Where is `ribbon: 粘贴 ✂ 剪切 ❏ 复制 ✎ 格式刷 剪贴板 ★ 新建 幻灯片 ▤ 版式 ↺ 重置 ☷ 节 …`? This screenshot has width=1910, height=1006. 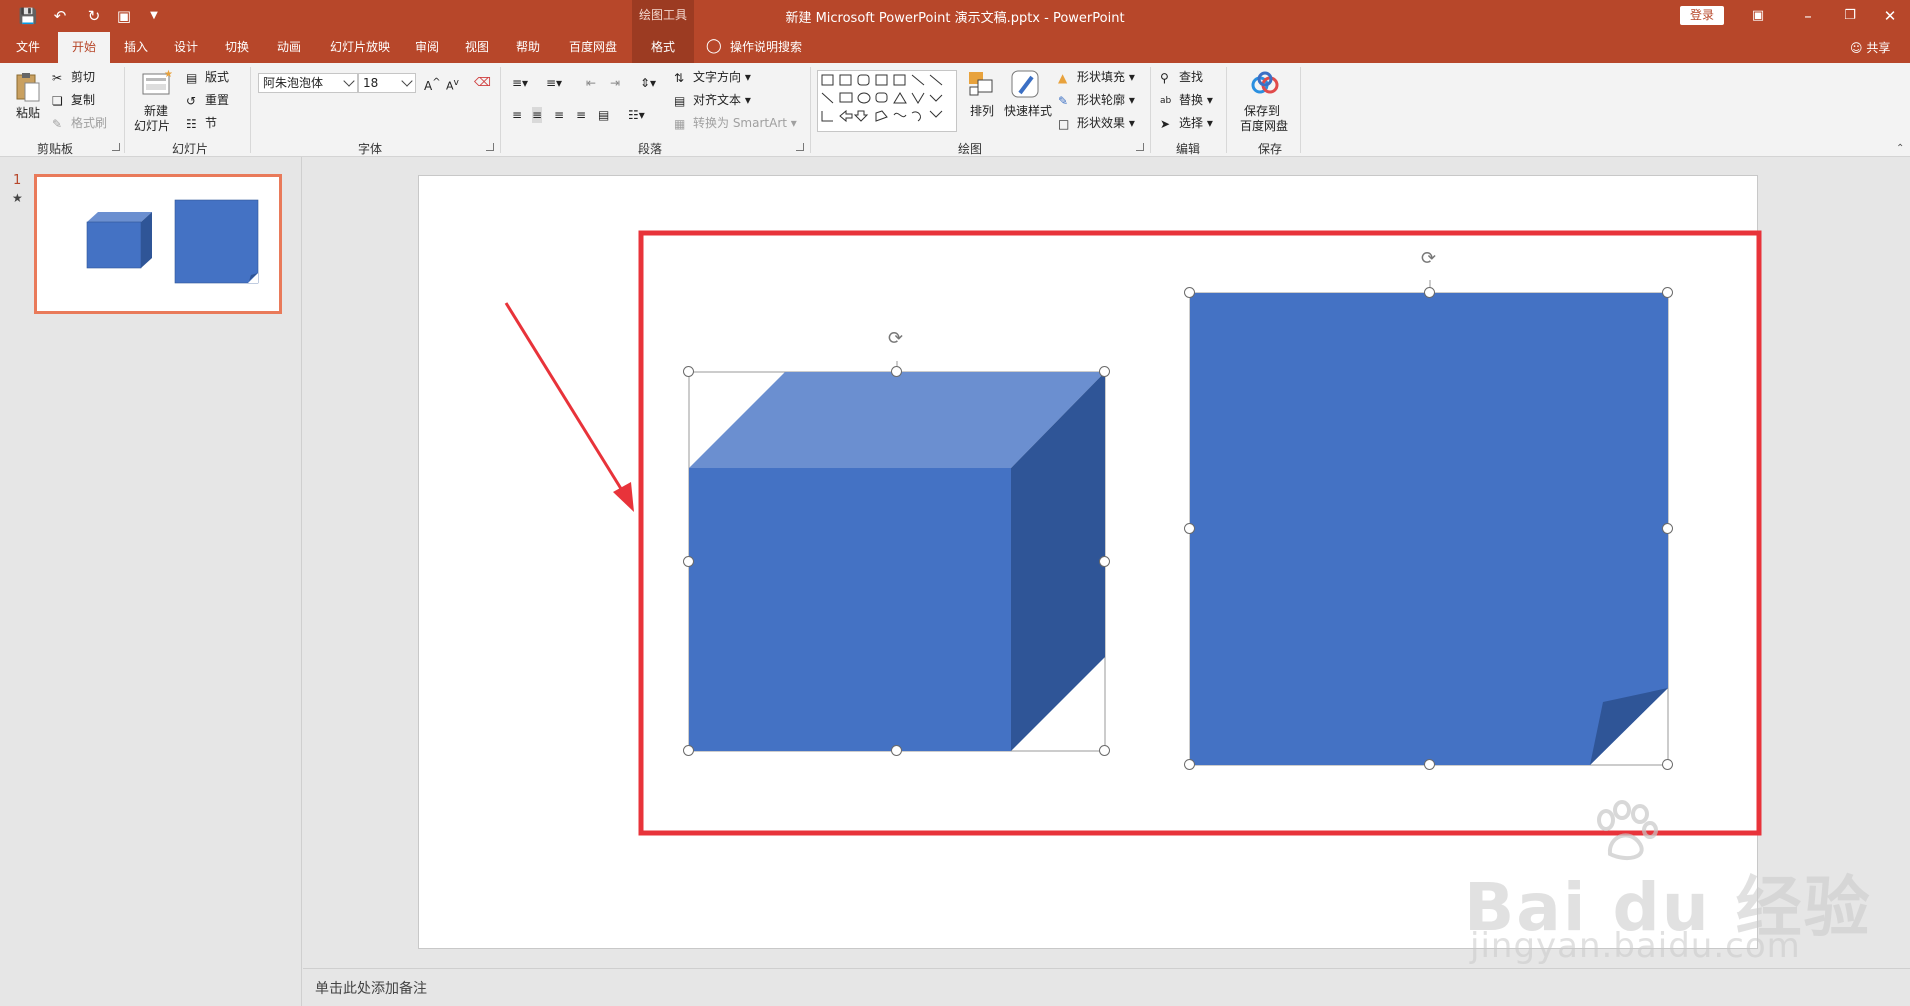 ribbon: 粘贴 ✂ 剪切 ❏ 复制 ✎ 格式刷 剪贴板 ★ 新建 幻灯片 ▤ 版式 ↺ 重置 ☷ 节 … is located at coordinates (955, 125).